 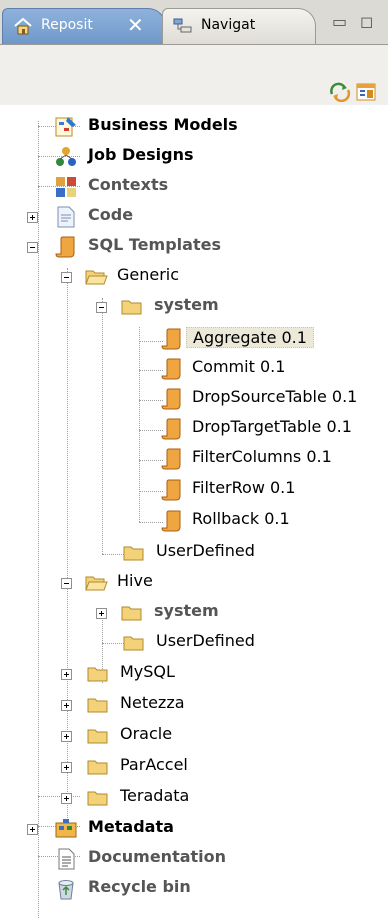 What do you see at coordinates (154, 244) in the screenshot?
I see `tree-item-label: SQL Templates` at bounding box center [154, 244].